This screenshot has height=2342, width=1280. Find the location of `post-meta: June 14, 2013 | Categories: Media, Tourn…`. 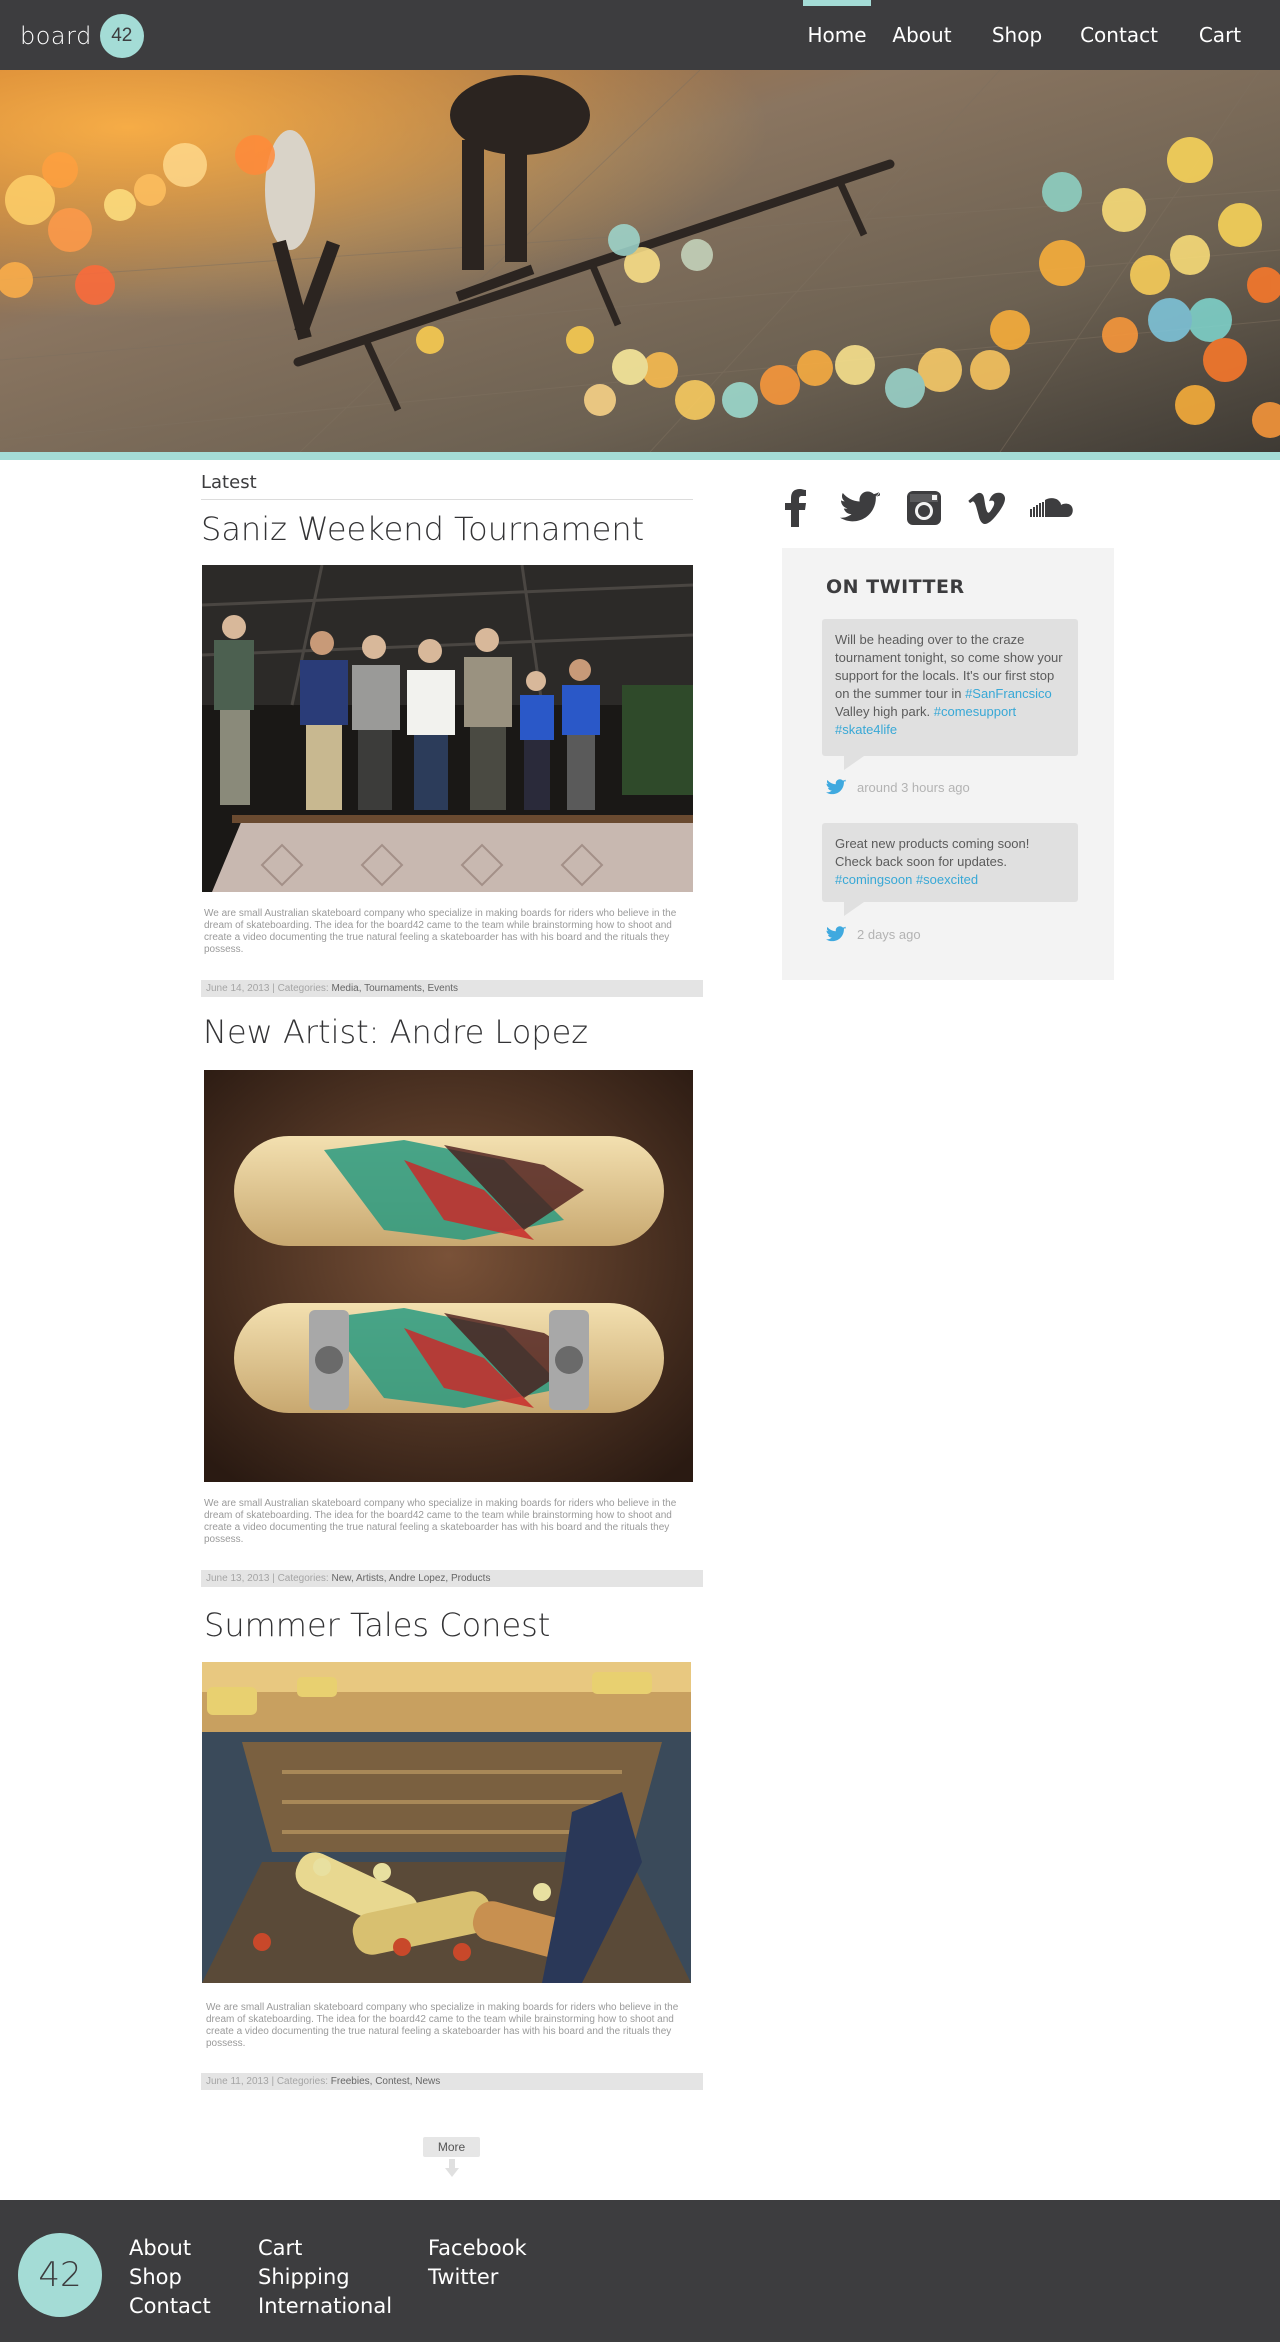

post-meta: June 14, 2013 | Categories: Media, Tourn… is located at coordinates (452, 988).